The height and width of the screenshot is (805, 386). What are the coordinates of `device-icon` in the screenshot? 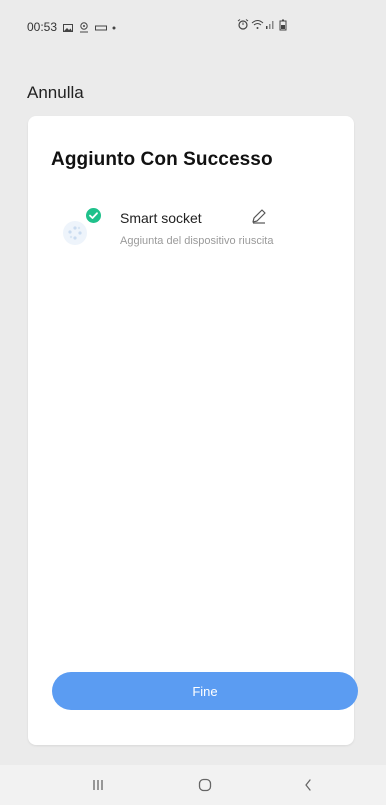 It's located at (80, 230).